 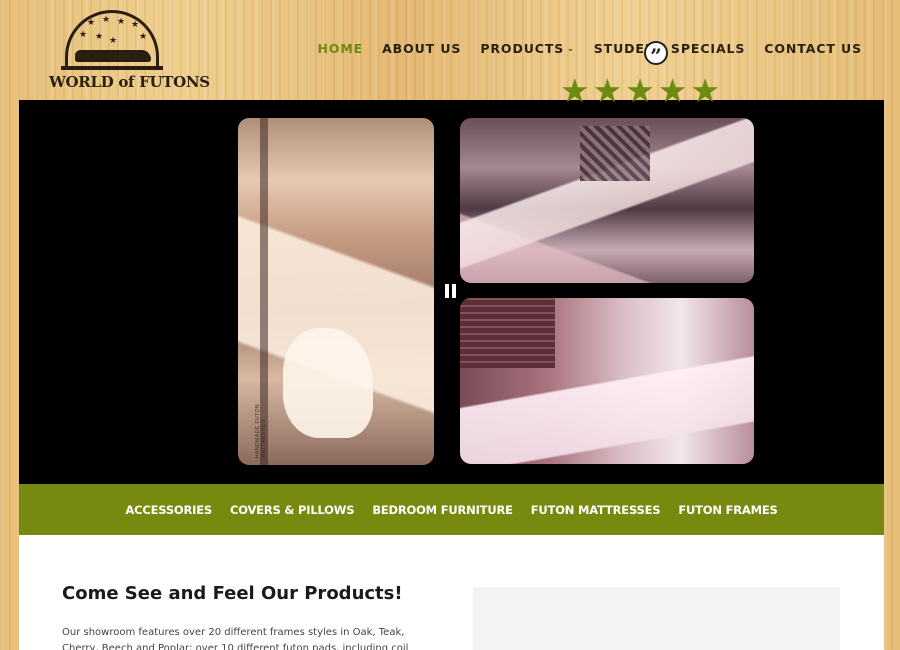 I want to click on testimonial-card, so click(x=656, y=618).